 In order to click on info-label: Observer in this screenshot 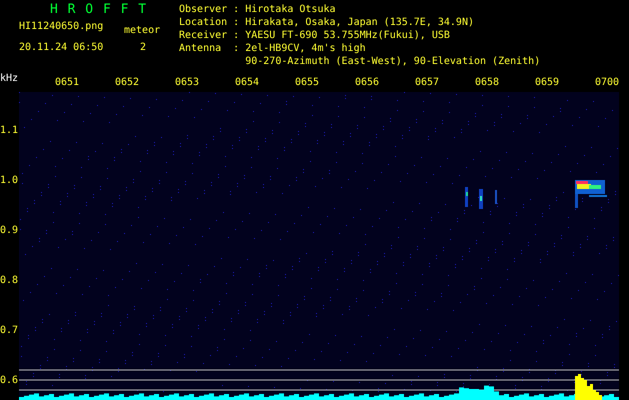, I will do `click(203, 9)`.